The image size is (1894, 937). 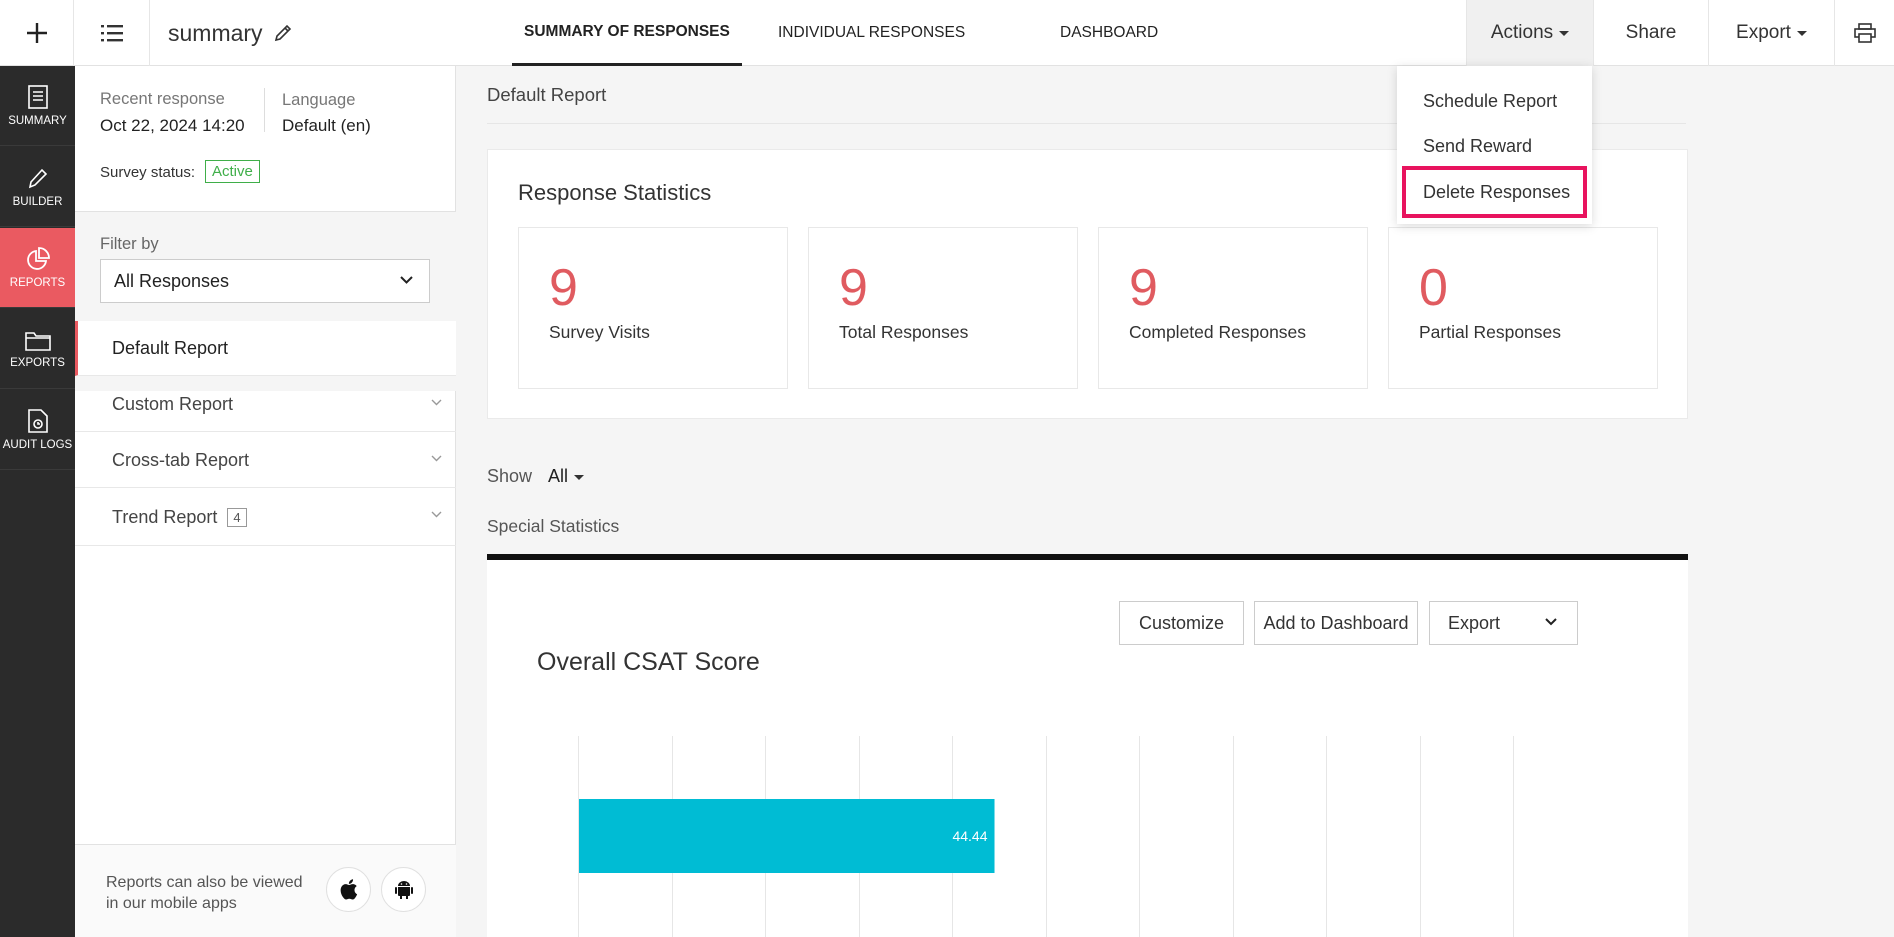 I want to click on nav-label: AUDIT LOGS, so click(x=37, y=444).